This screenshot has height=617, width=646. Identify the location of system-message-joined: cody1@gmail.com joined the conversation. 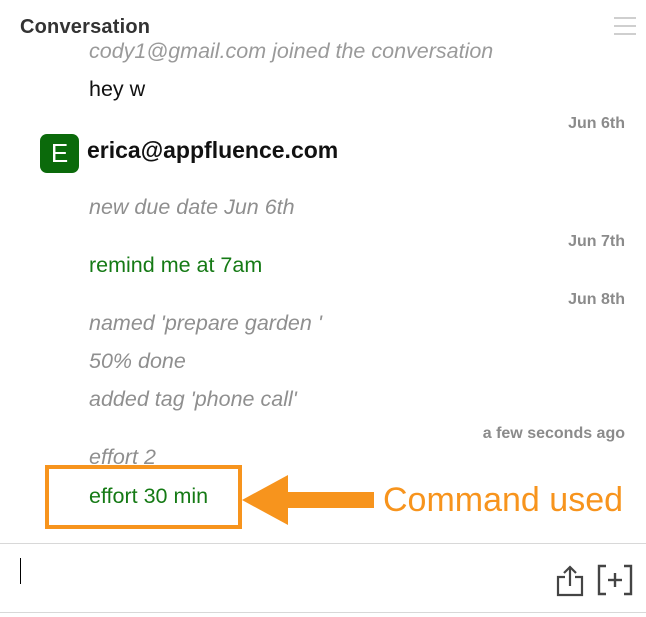
(291, 51).